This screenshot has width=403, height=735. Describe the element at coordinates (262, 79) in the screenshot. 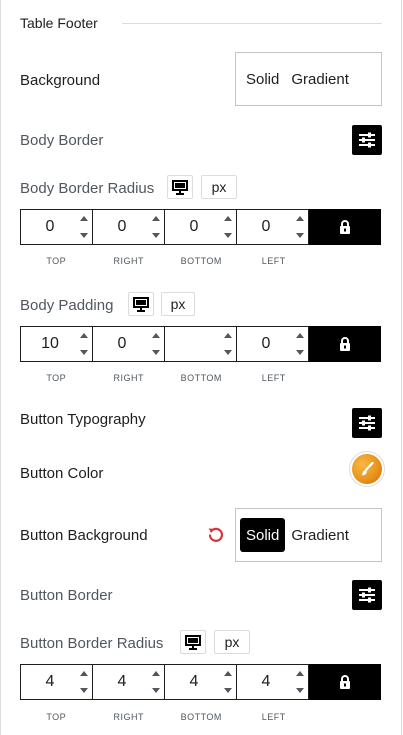

I see `background-solid-option: Solid` at that location.